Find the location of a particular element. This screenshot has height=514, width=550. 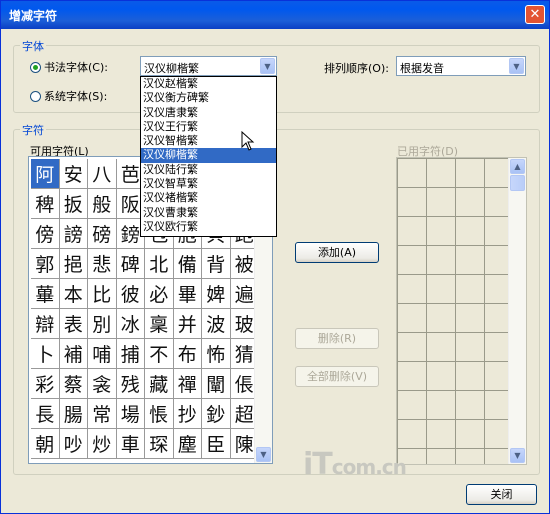

used-chars-list: ▲ ▼ is located at coordinates (461, 311).